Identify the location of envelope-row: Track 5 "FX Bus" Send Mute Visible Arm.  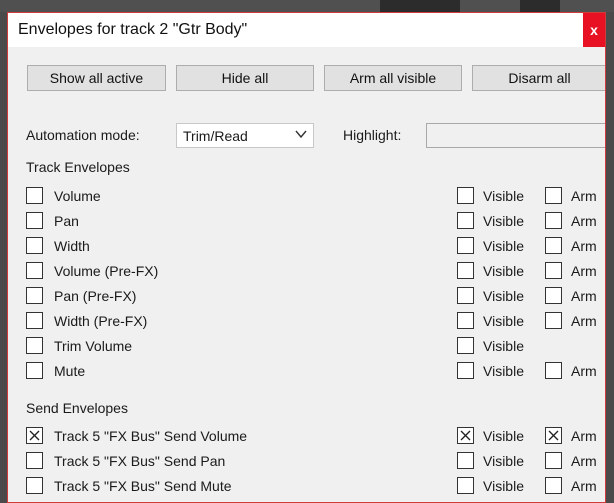
(306, 487).